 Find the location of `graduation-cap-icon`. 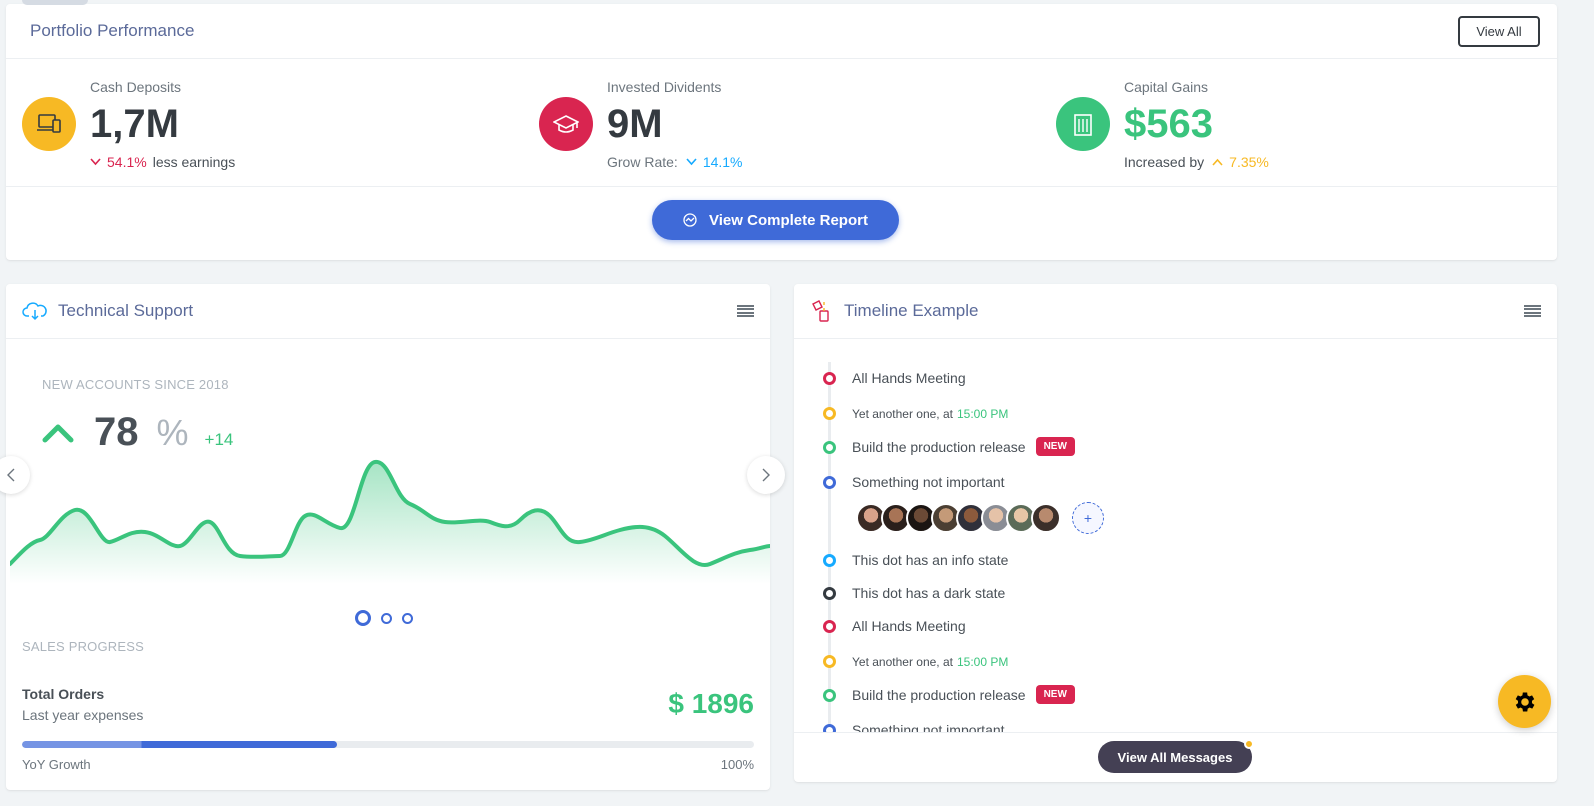

graduation-cap-icon is located at coordinates (566, 124).